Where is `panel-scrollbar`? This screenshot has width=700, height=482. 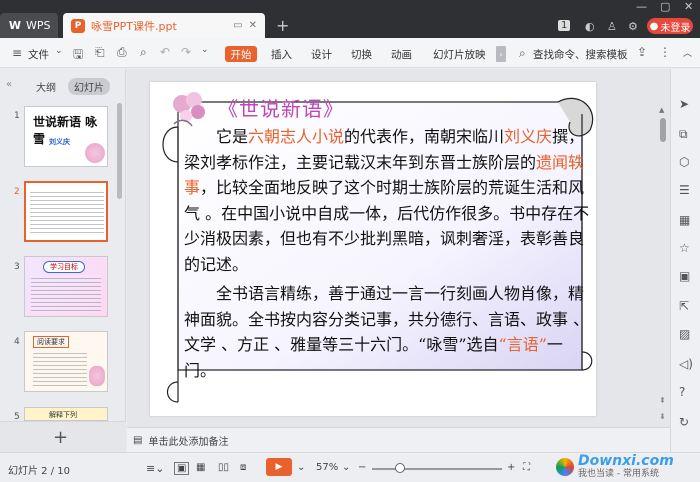
panel-scrollbar is located at coordinates (119, 151).